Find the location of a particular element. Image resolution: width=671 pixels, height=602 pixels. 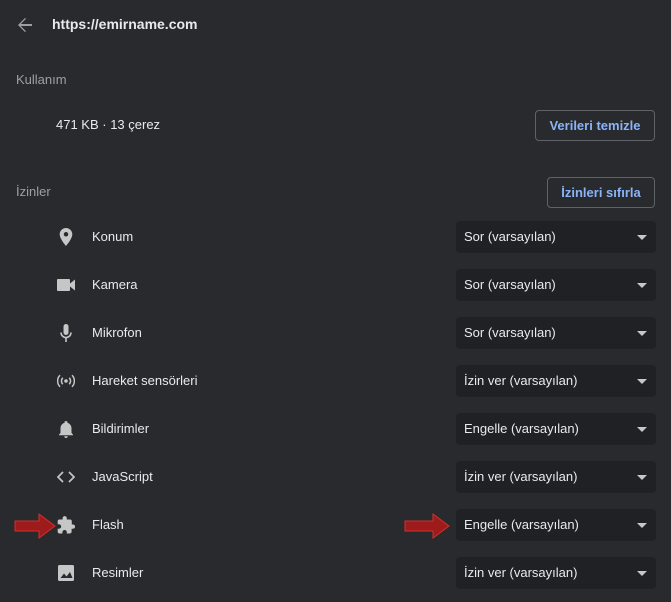

reset-permissions-button: İzinleri sıfırla is located at coordinates (601, 192).